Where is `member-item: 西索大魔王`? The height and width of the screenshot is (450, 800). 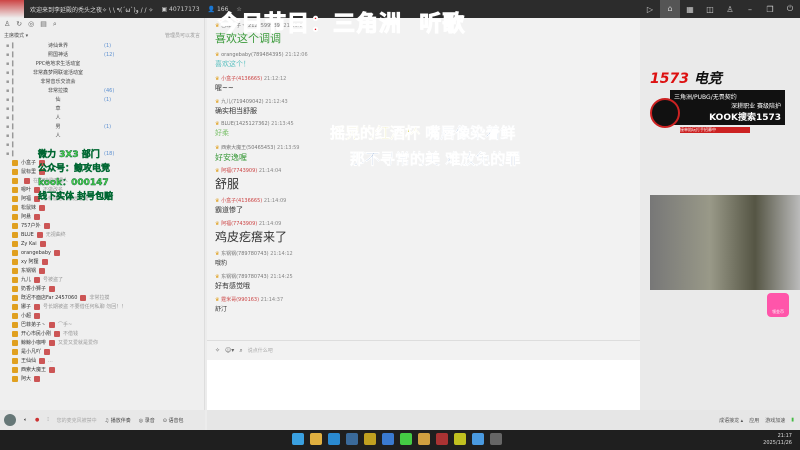 member-item: 西索大魔王 is located at coordinates (102, 369).